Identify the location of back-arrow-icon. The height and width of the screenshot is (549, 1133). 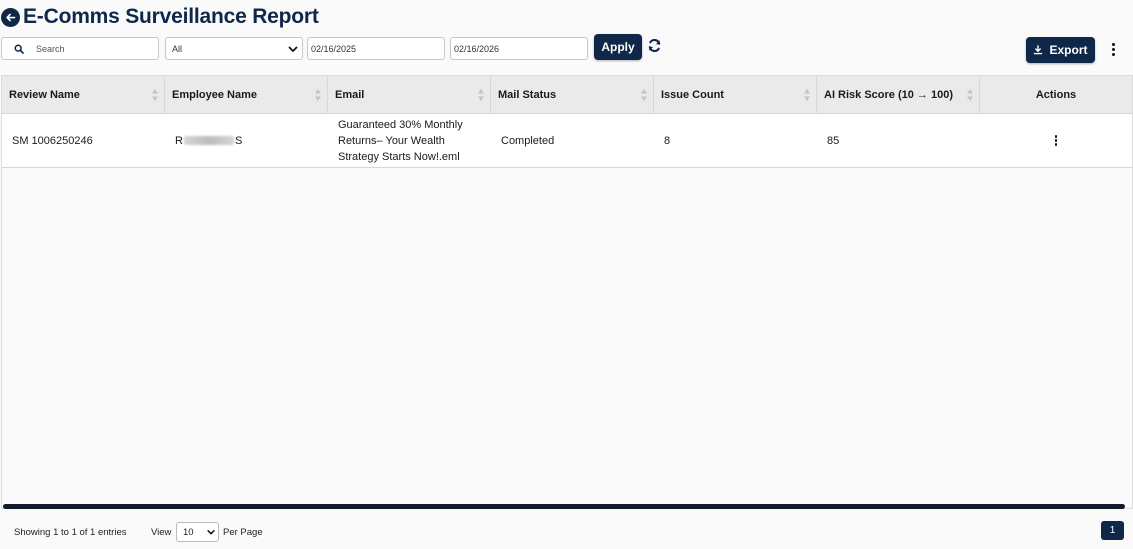
(10, 17).